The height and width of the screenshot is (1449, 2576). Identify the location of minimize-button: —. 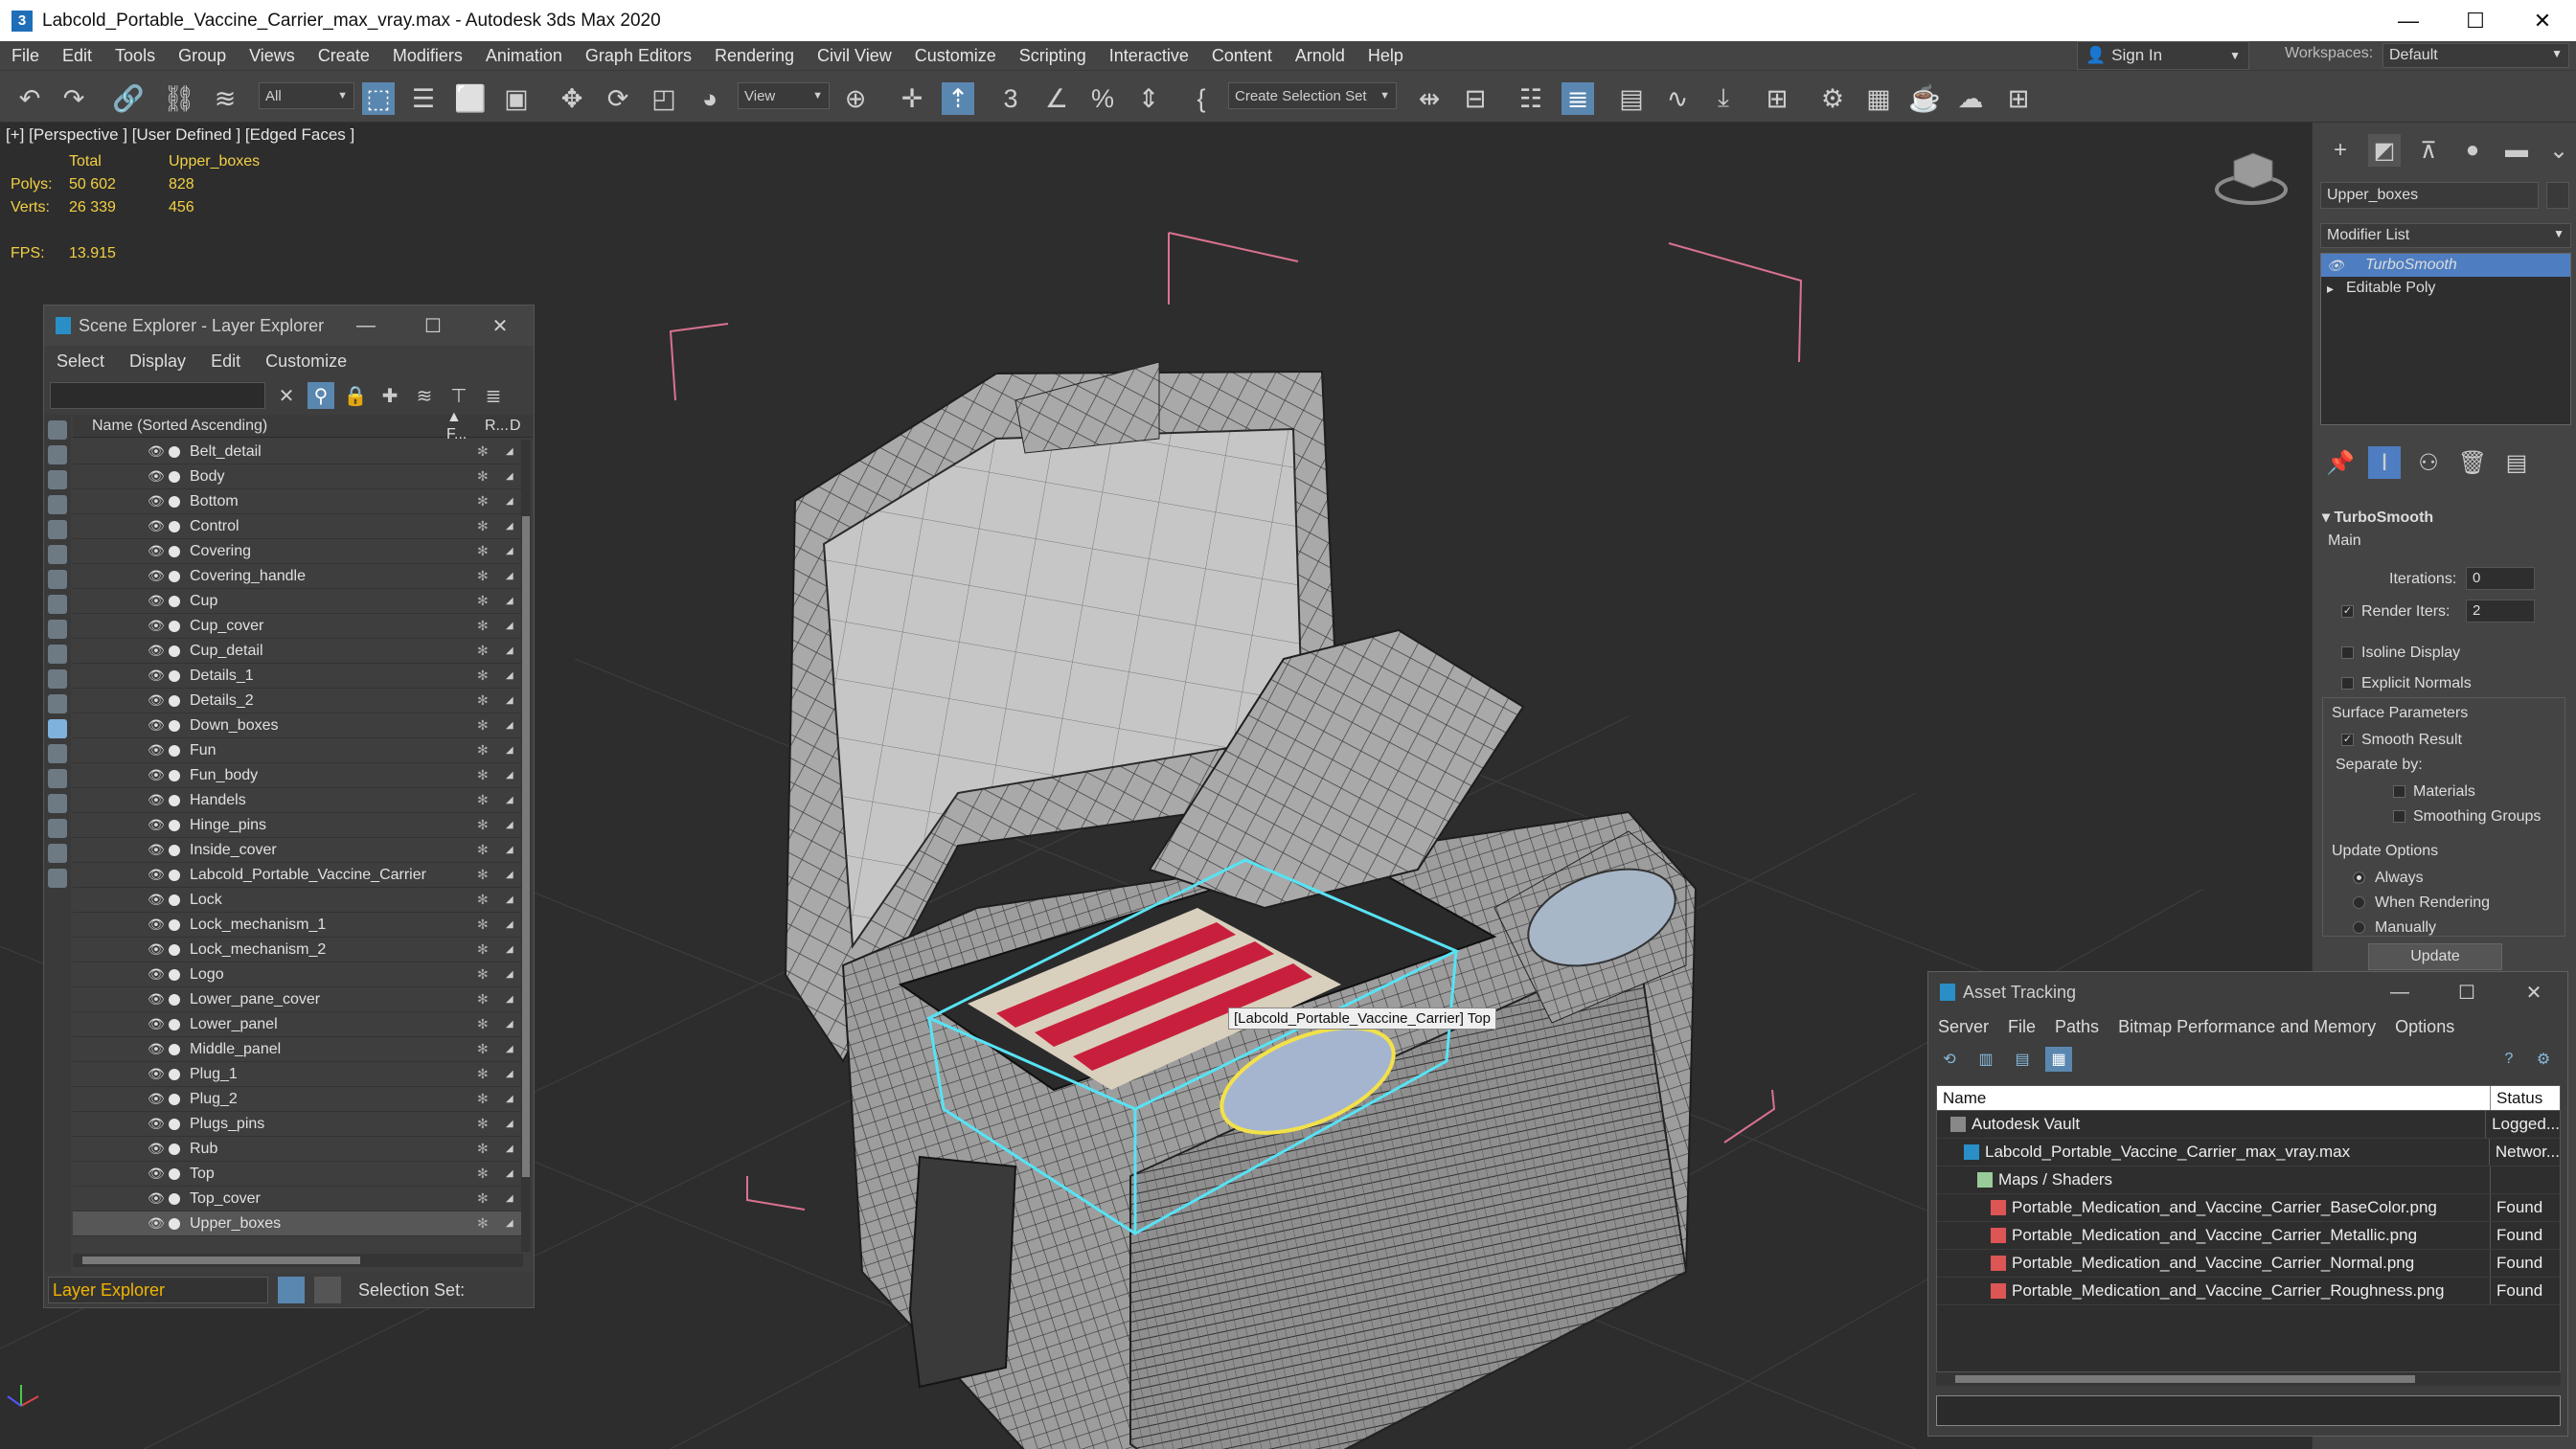
(365, 326).